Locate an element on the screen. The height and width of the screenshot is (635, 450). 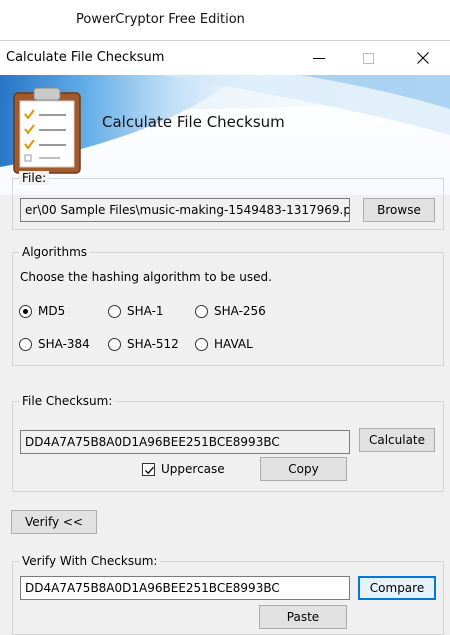
uppercase-label: Uppercase is located at coordinates (193, 469).